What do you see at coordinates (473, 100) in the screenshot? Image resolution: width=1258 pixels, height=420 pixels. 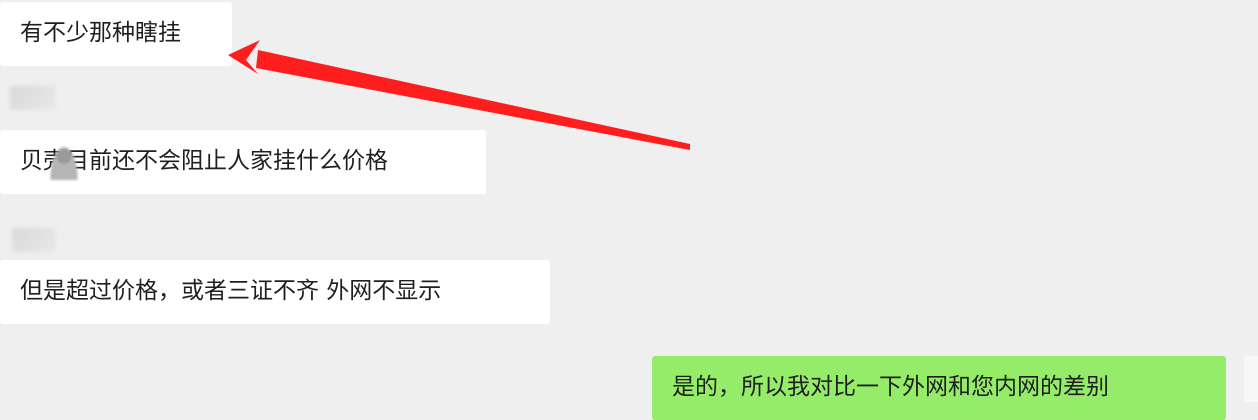 I see `arrow-shaft` at bounding box center [473, 100].